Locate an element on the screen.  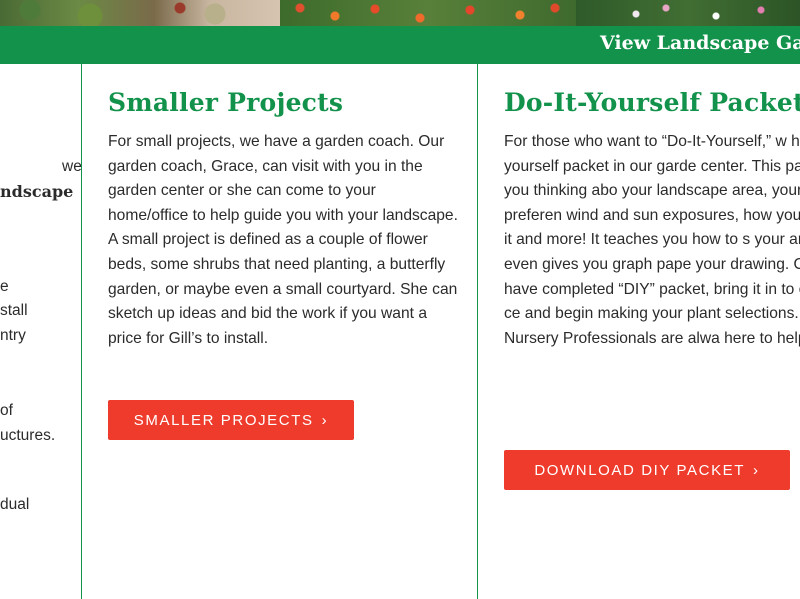
left-text-fragment: ndscape is located at coordinates (37, 191).